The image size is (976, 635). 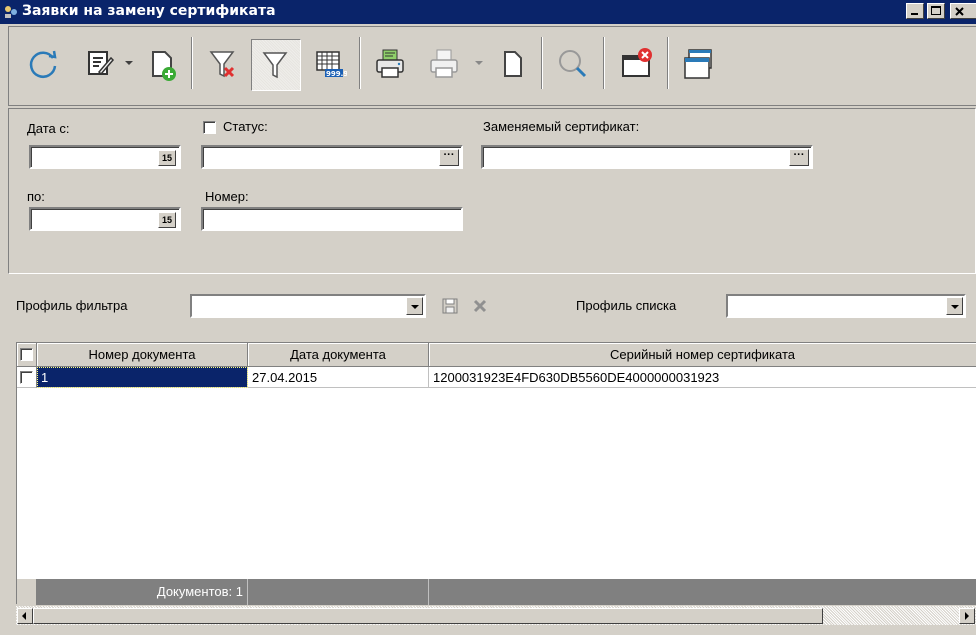 What do you see at coordinates (338, 355) in the screenshot?
I see `column-header-date: Дата документа` at bounding box center [338, 355].